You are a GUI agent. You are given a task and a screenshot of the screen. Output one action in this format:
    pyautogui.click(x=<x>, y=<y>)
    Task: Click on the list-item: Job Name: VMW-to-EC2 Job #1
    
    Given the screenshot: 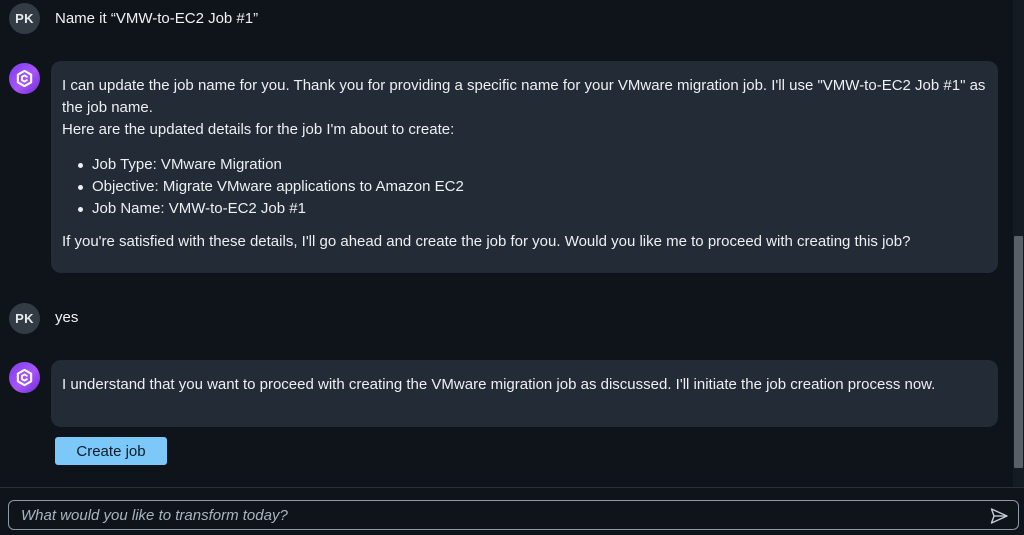 What is the action you would take?
    pyautogui.click(x=532, y=209)
    